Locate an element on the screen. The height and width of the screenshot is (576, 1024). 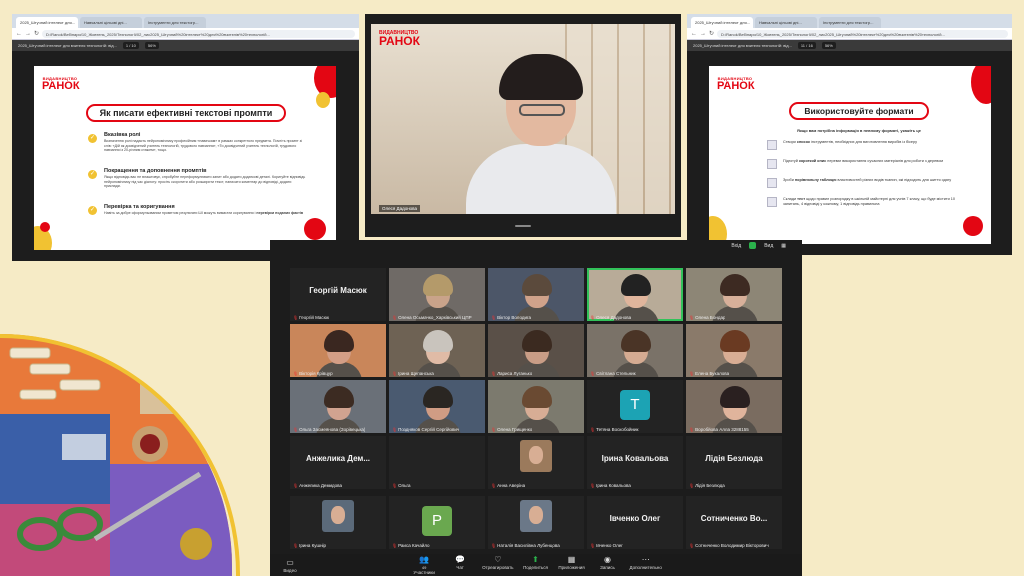
participant-tile: 🎙Олена Грищенко is located at coordinates (536, 406).